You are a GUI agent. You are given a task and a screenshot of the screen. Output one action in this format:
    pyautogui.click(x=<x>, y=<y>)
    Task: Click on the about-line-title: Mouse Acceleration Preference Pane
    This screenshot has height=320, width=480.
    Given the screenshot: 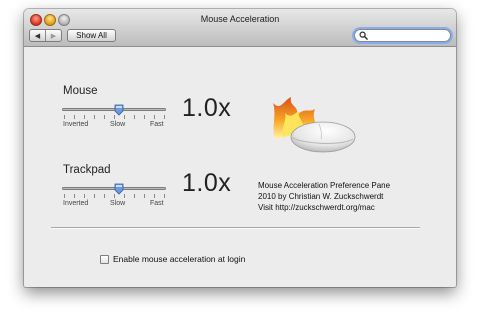 What is the action you would take?
    pyautogui.click(x=324, y=185)
    